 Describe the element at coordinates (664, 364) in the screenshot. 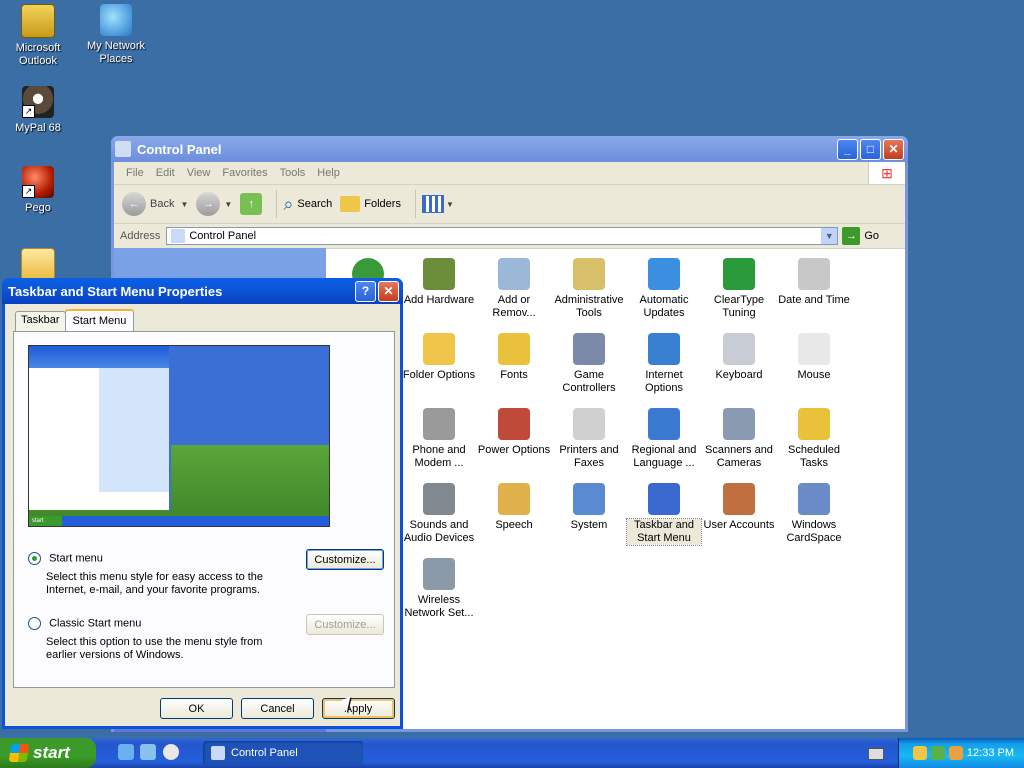

I see `cp-item-internet-options: Internet Options` at that location.